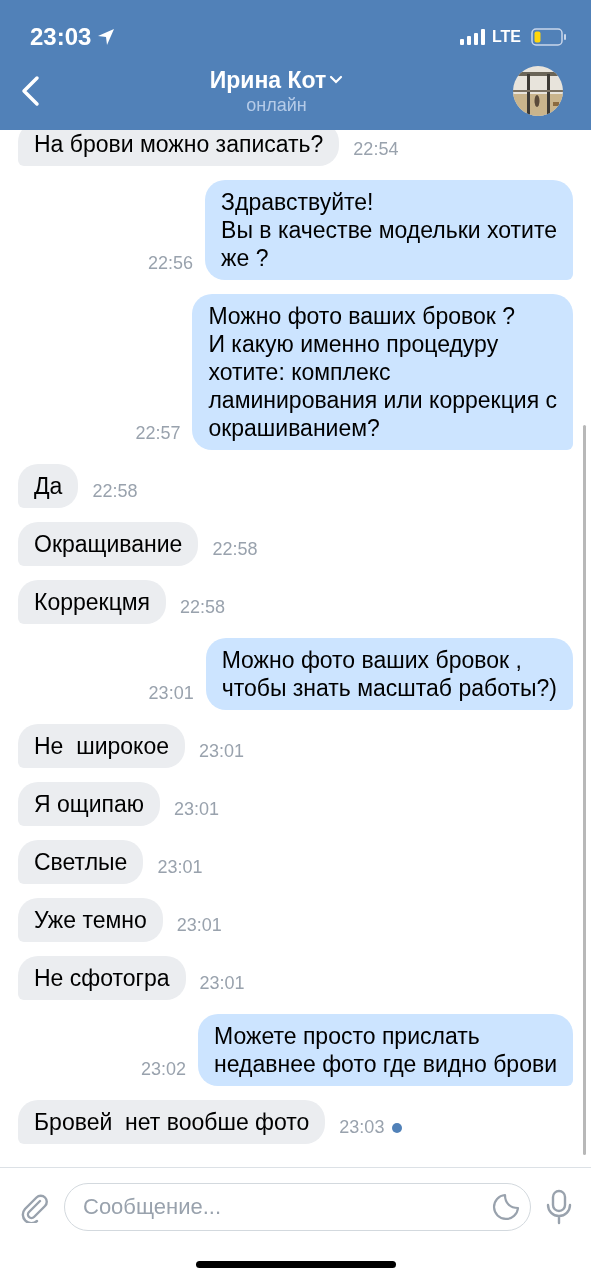  Describe the element at coordinates (164, 1069) in the screenshot. I see `message-time: 23:02` at that location.